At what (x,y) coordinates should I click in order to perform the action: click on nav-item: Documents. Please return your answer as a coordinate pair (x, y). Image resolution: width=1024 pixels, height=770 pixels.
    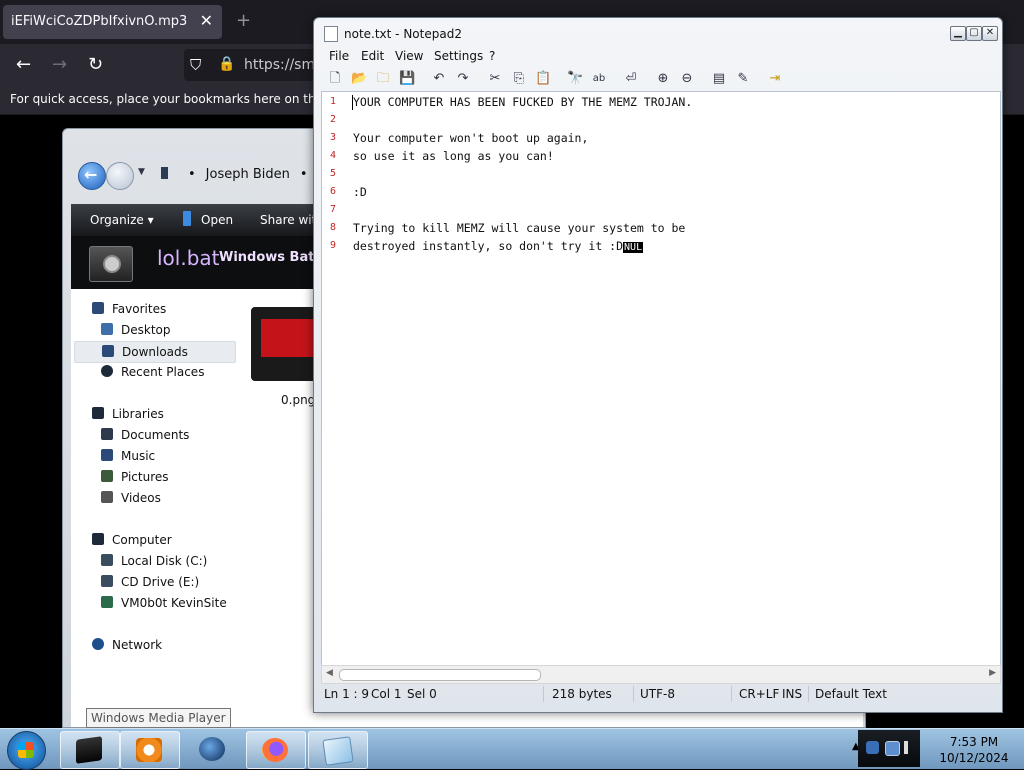
    Looking at the image, I should click on (151, 435).